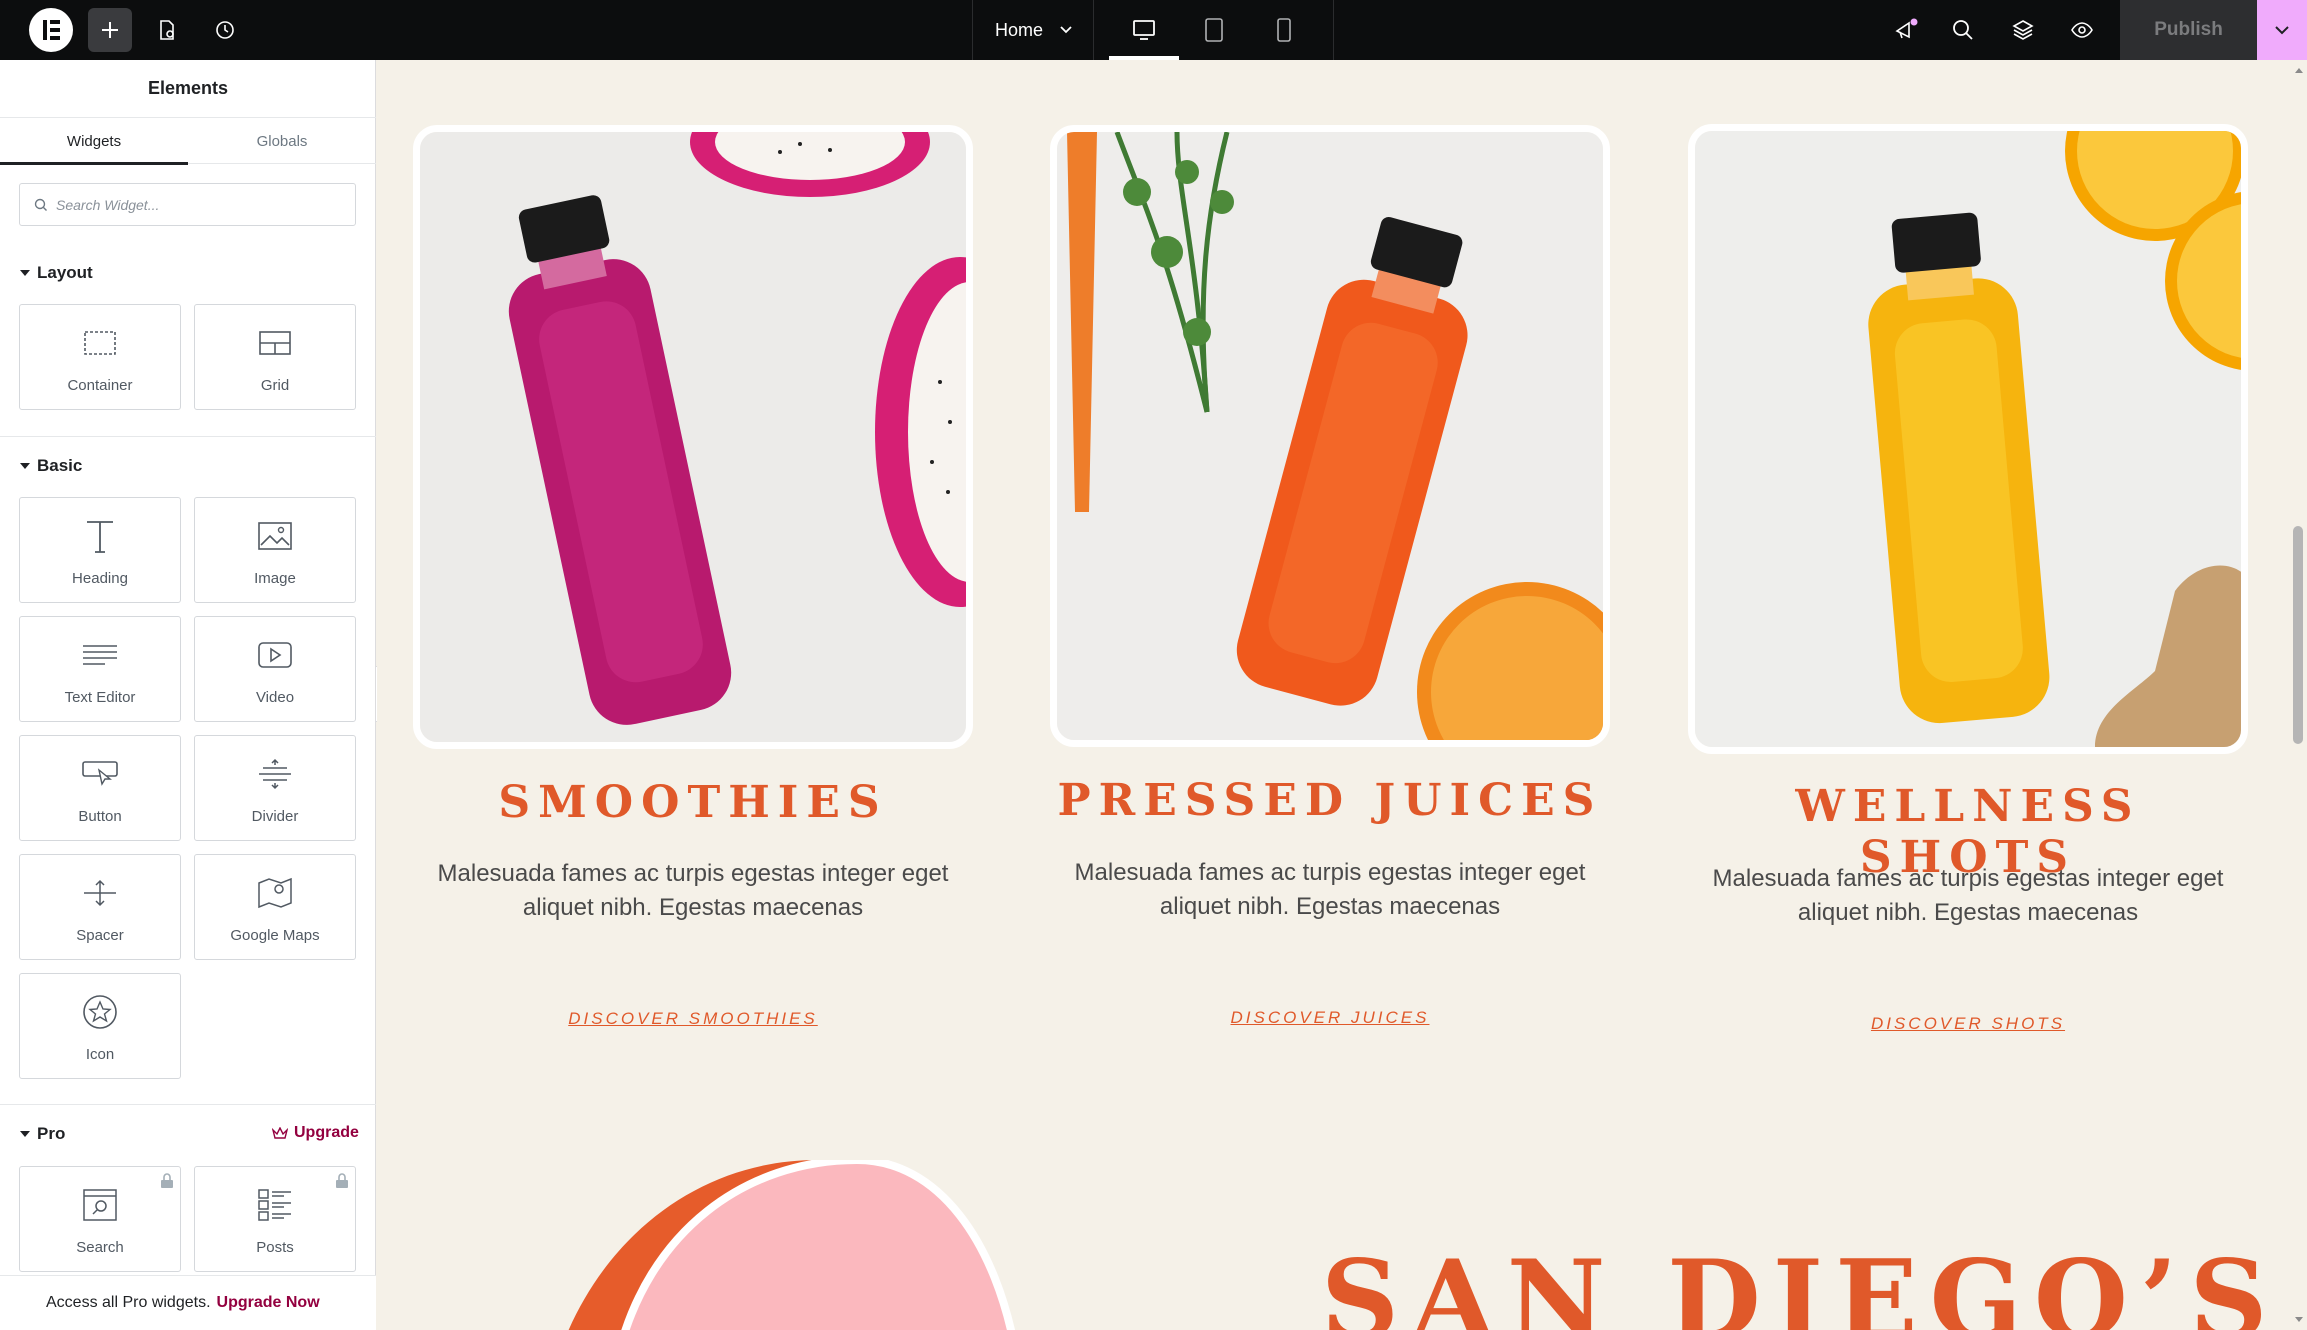  Describe the element at coordinates (65, 272) in the screenshot. I see `section-layout-label: Layout` at that location.